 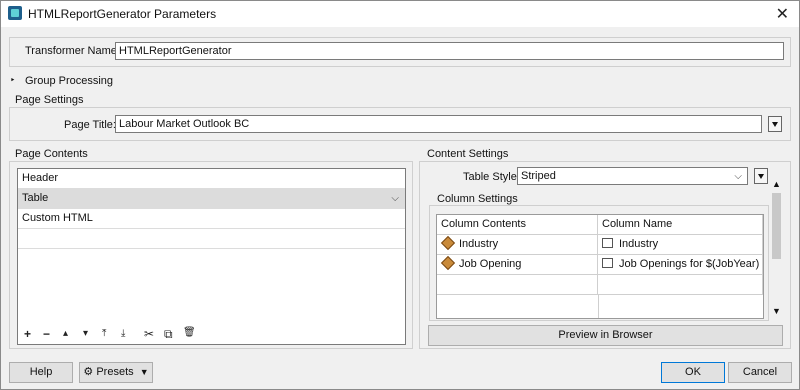 What do you see at coordinates (517, 225) in the screenshot?
I see `column-header-contents: Column Contents` at bounding box center [517, 225].